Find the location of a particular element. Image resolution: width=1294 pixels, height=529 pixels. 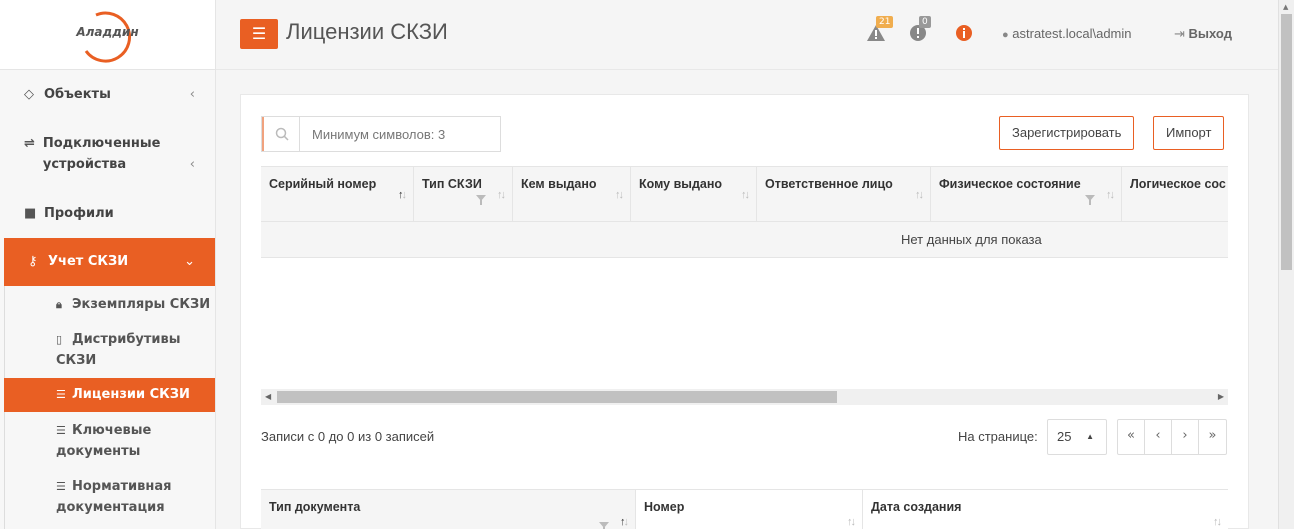

logo-area: Аладдин is located at coordinates (107, 35).